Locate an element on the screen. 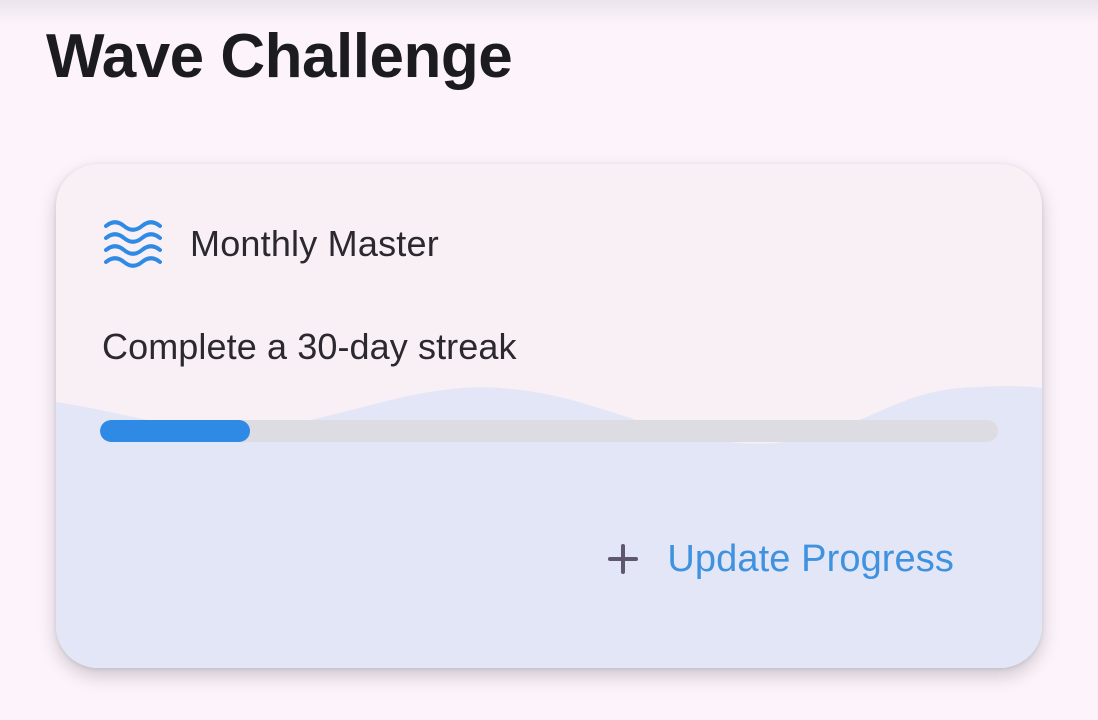 The image size is (1098, 720). challenge-title: Monthly Master is located at coordinates (314, 243).